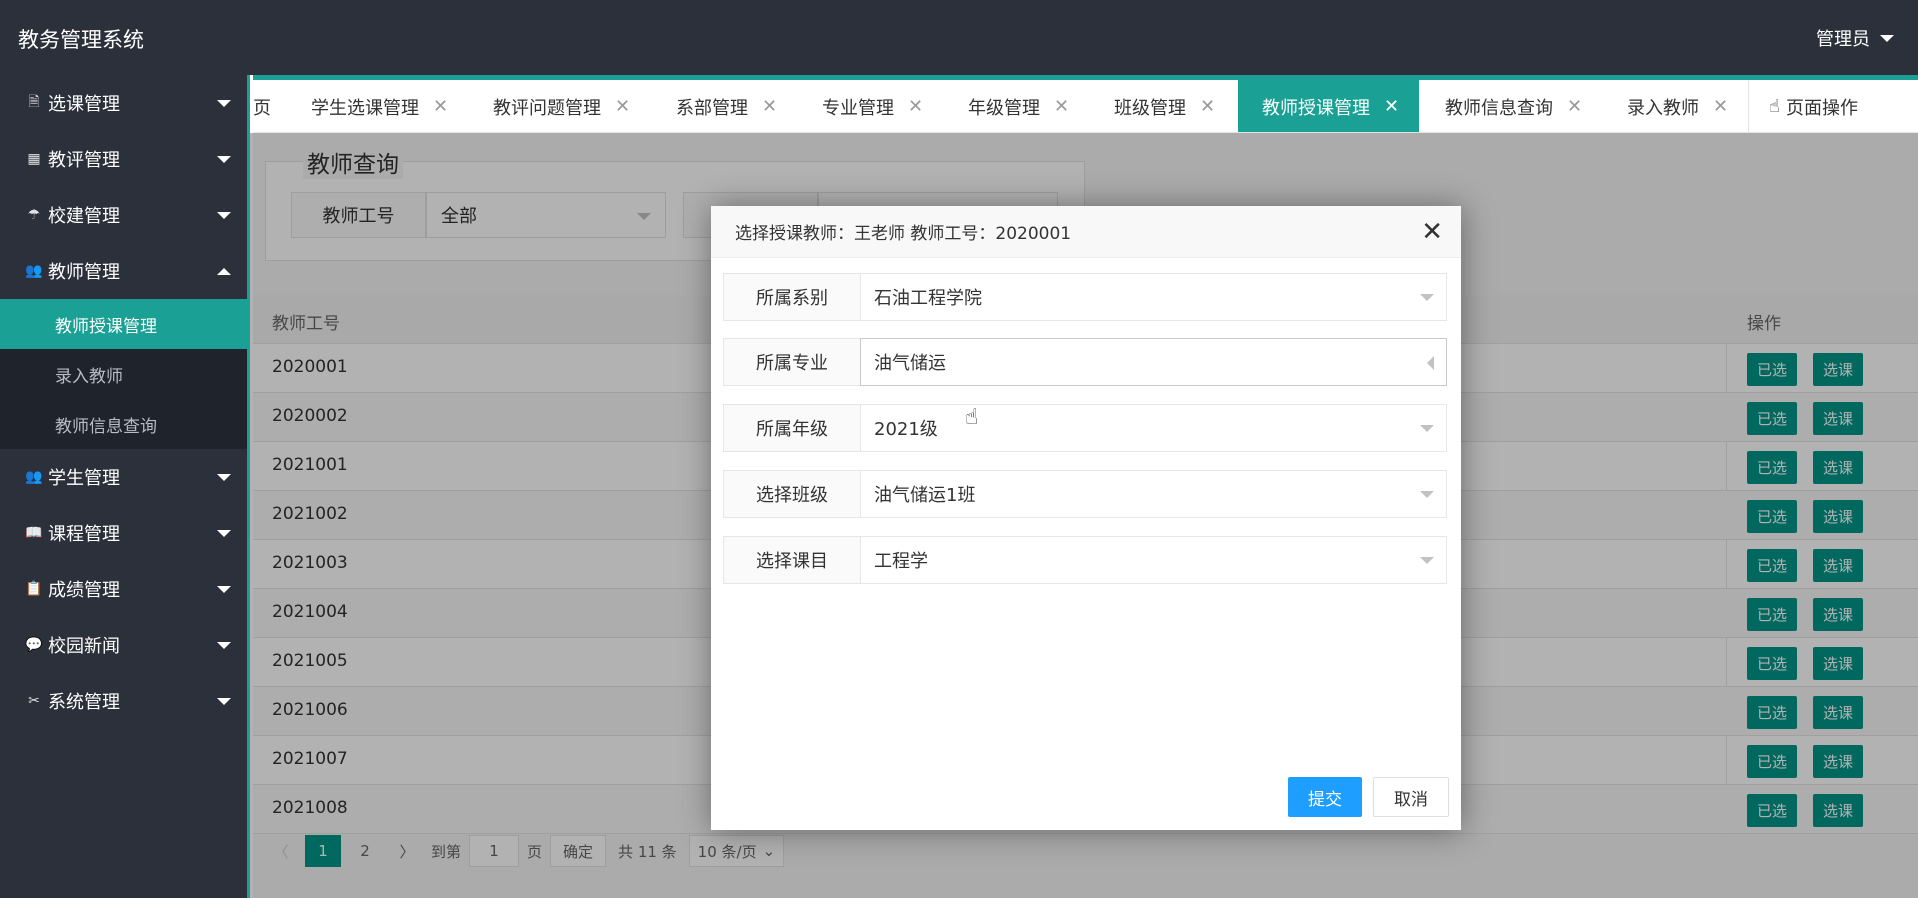 Image resolution: width=1918 pixels, height=898 pixels. I want to click on sidebar-item-course-selection: 🗎 选课管理, so click(123, 103).